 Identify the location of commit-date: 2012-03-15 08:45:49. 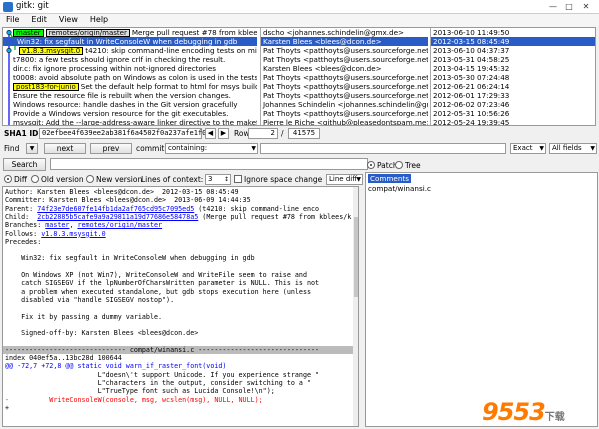
(513, 41).